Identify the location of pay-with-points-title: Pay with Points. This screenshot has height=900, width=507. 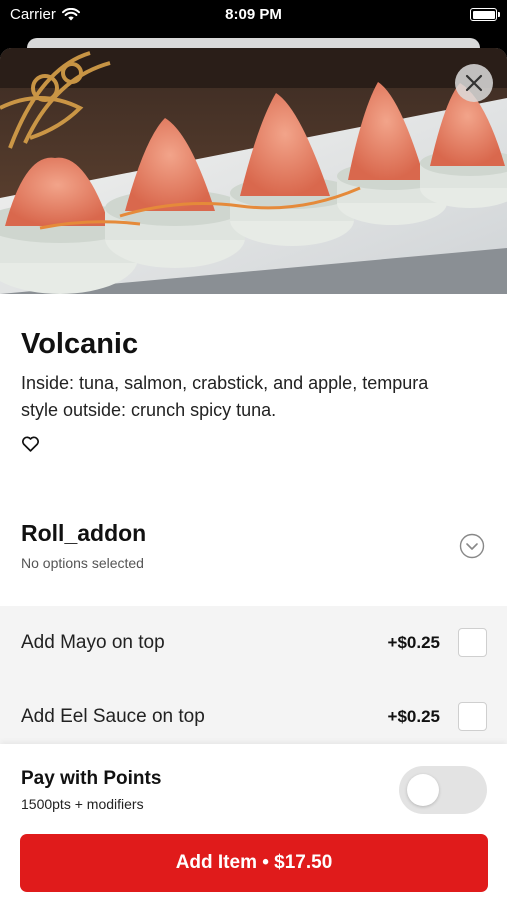
(91, 778).